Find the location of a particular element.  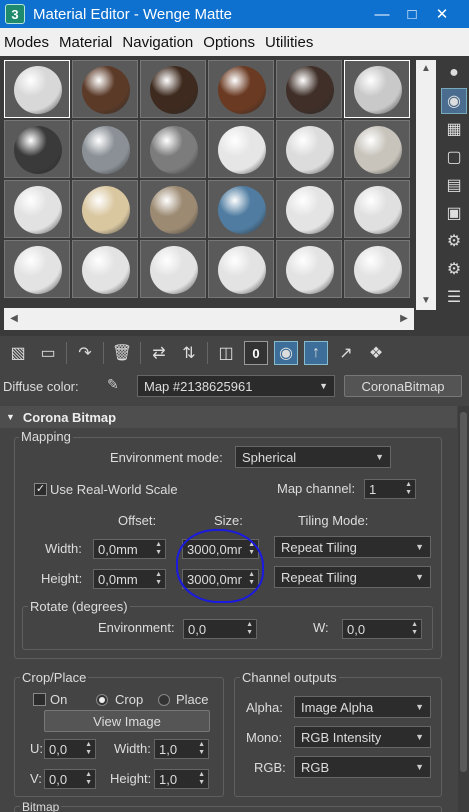

show-shaded-material-icon: ◉ is located at coordinates (286, 353).